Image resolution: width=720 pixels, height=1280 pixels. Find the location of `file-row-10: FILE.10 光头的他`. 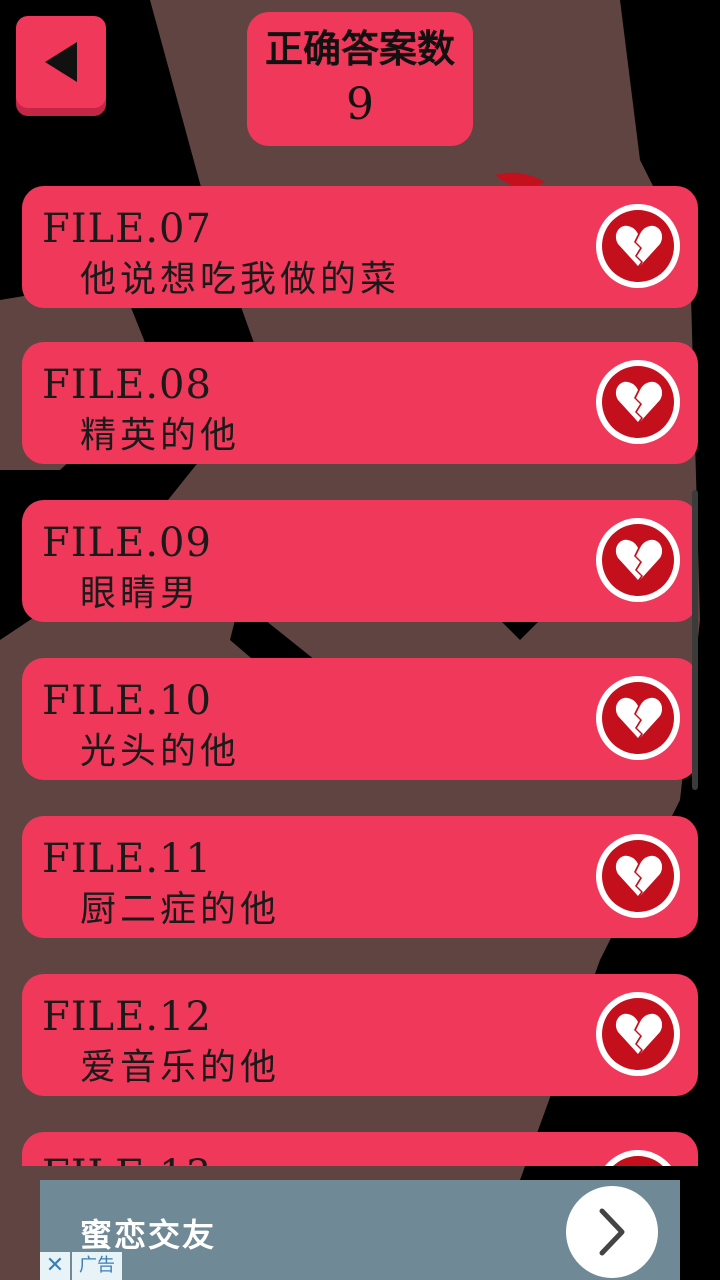

file-row-10: FILE.10 光头的他 is located at coordinates (360, 719).